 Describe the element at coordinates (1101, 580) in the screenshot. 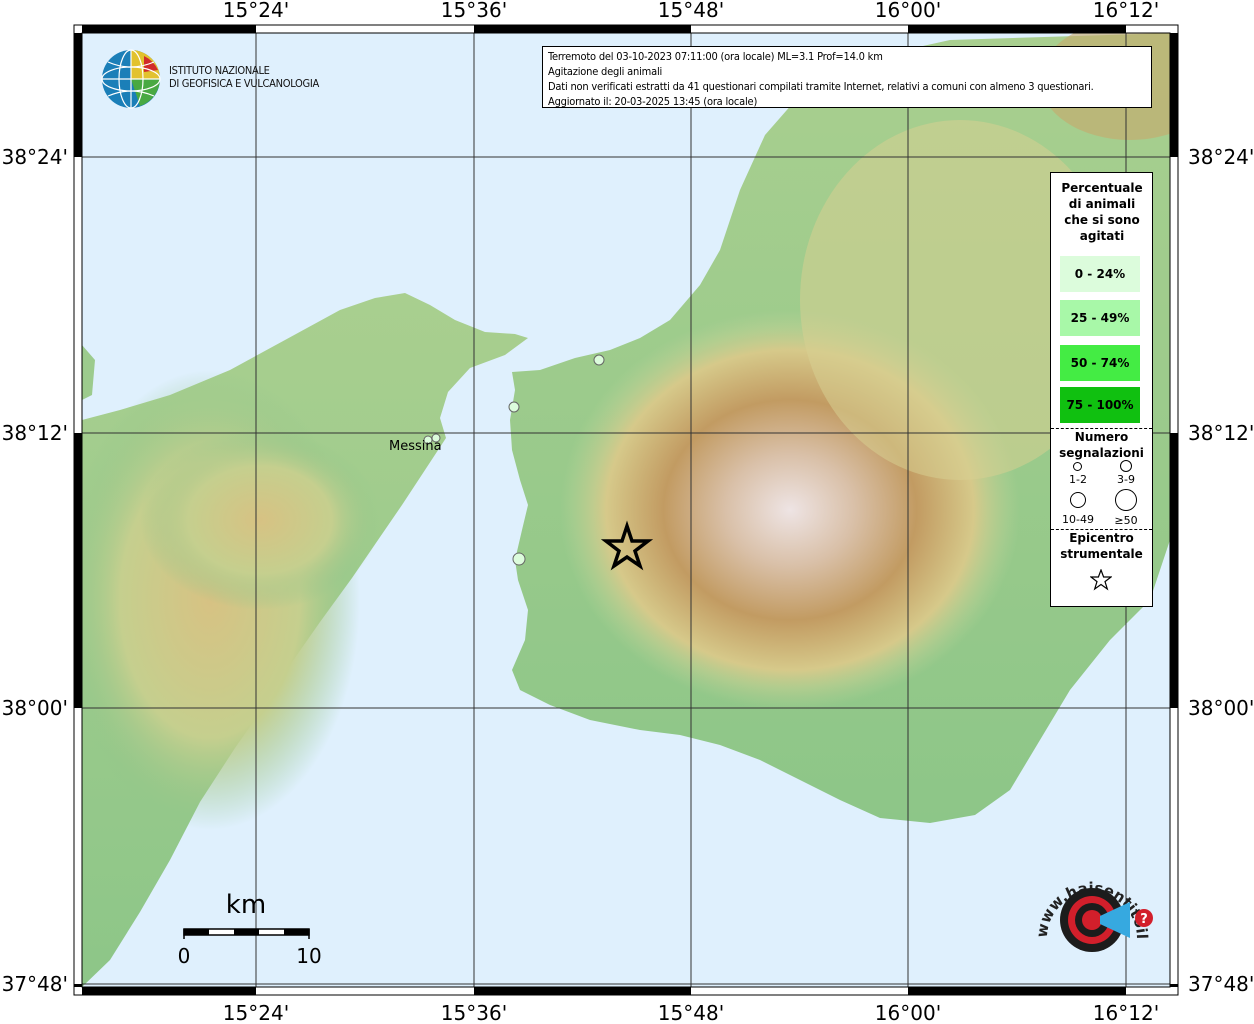

I see `epicenter-star-icon` at that location.